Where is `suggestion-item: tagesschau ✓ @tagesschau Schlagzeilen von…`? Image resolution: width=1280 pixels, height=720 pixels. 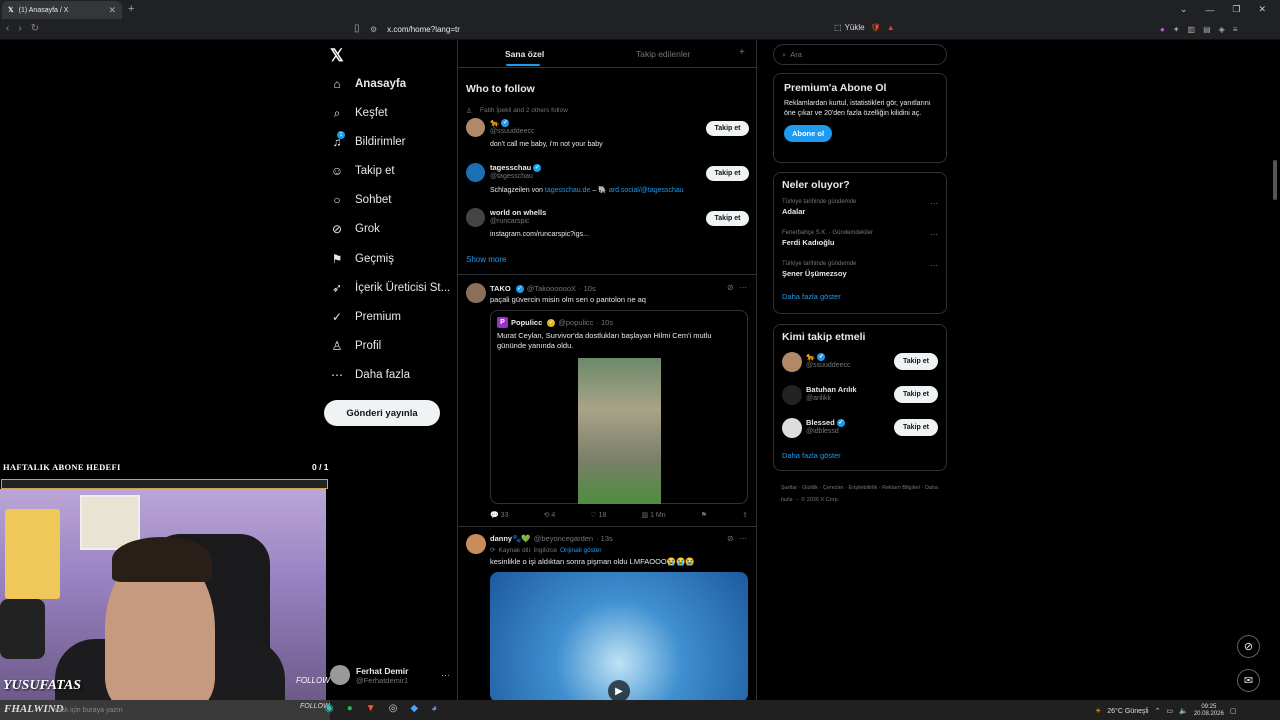 suggestion-item: tagesschau ✓ @tagesschau Schlagzeilen von… is located at coordinates (607, 178).